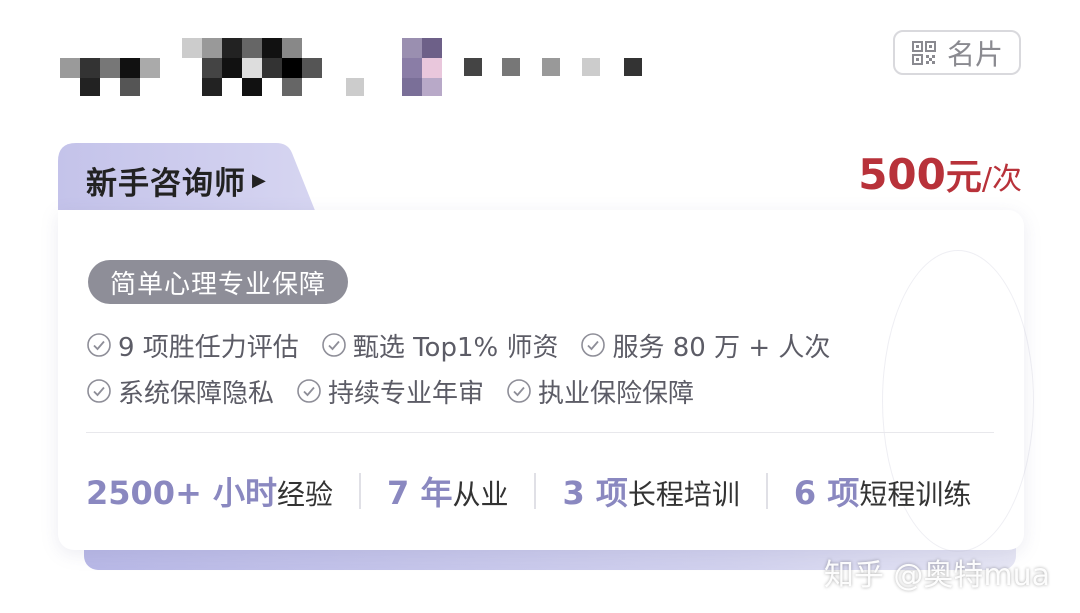 Image resolution: width=1080 pixels, height=613 pixels. Describe the element at coordinates (540, 491) in the screenshot. I see `experience-stats: 2500+ 小时 经验 7 年 从业 3 项 长程培训 6 项 短程训练` at that location.